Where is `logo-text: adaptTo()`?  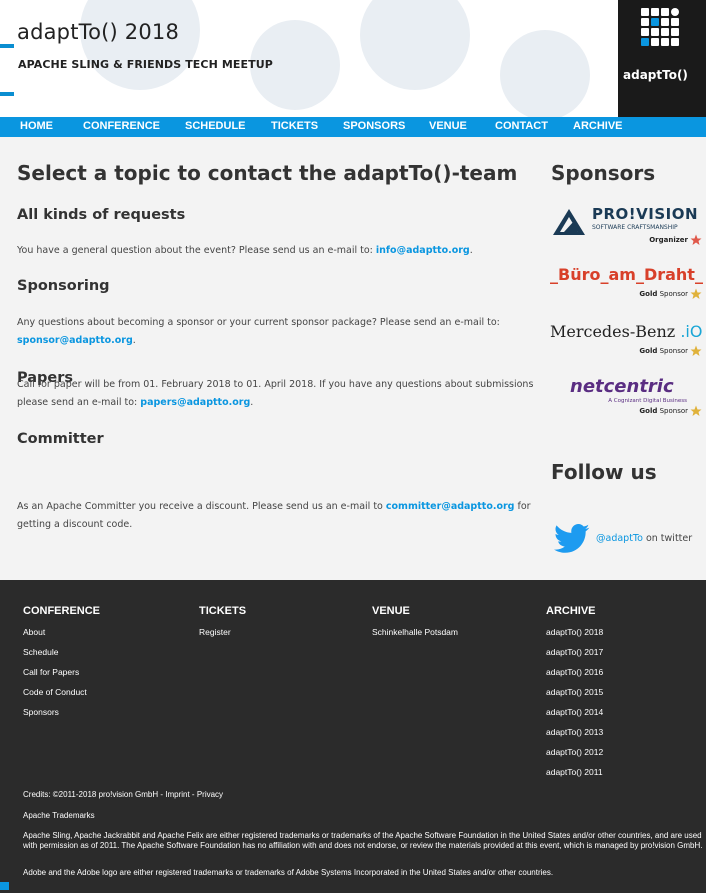
logo-text: adaptTo() is located at coordinates (655, 75).